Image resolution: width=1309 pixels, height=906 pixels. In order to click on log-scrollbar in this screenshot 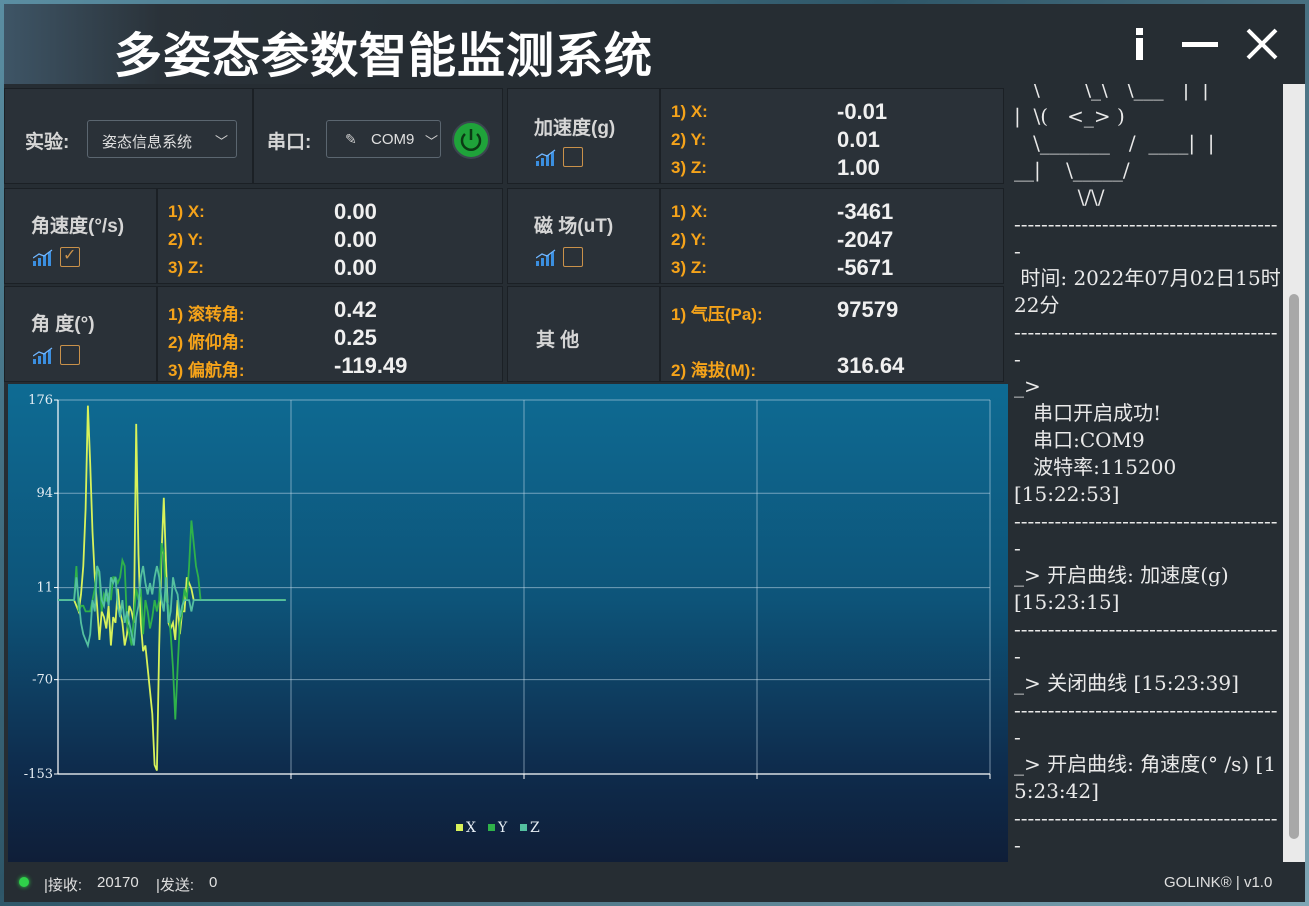, I will do `click(1294, 473)`.